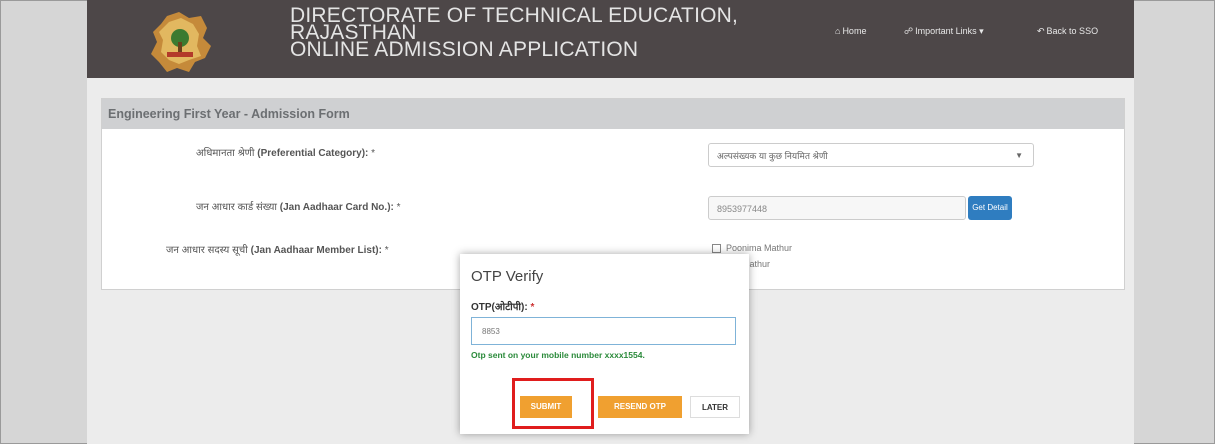 The width and height of the screenshot is (1215, 444). I want to click on label-hindi: जन आधार कार्ड संख्या, so click(236, 207).